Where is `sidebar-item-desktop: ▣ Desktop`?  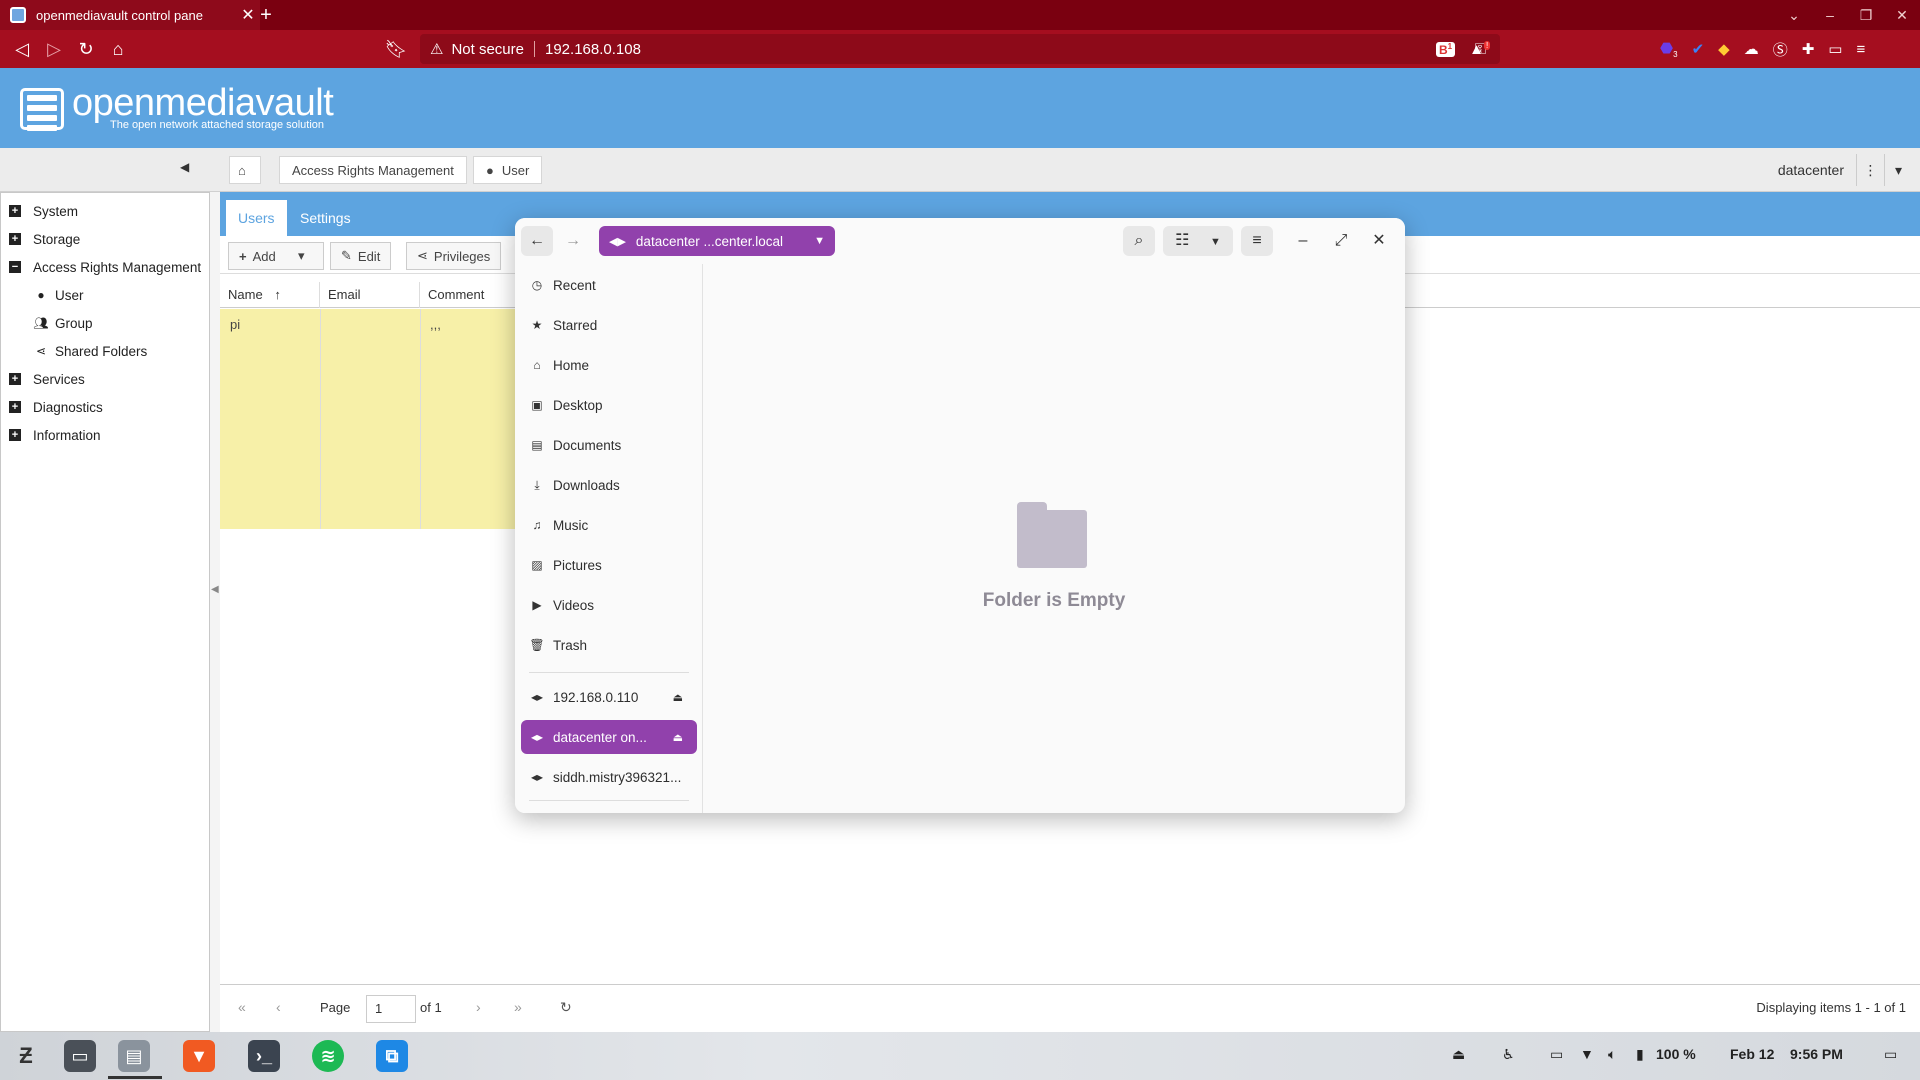 sidebar-item-desktop: ▣ Desktop is located at coordinates (609, 405).